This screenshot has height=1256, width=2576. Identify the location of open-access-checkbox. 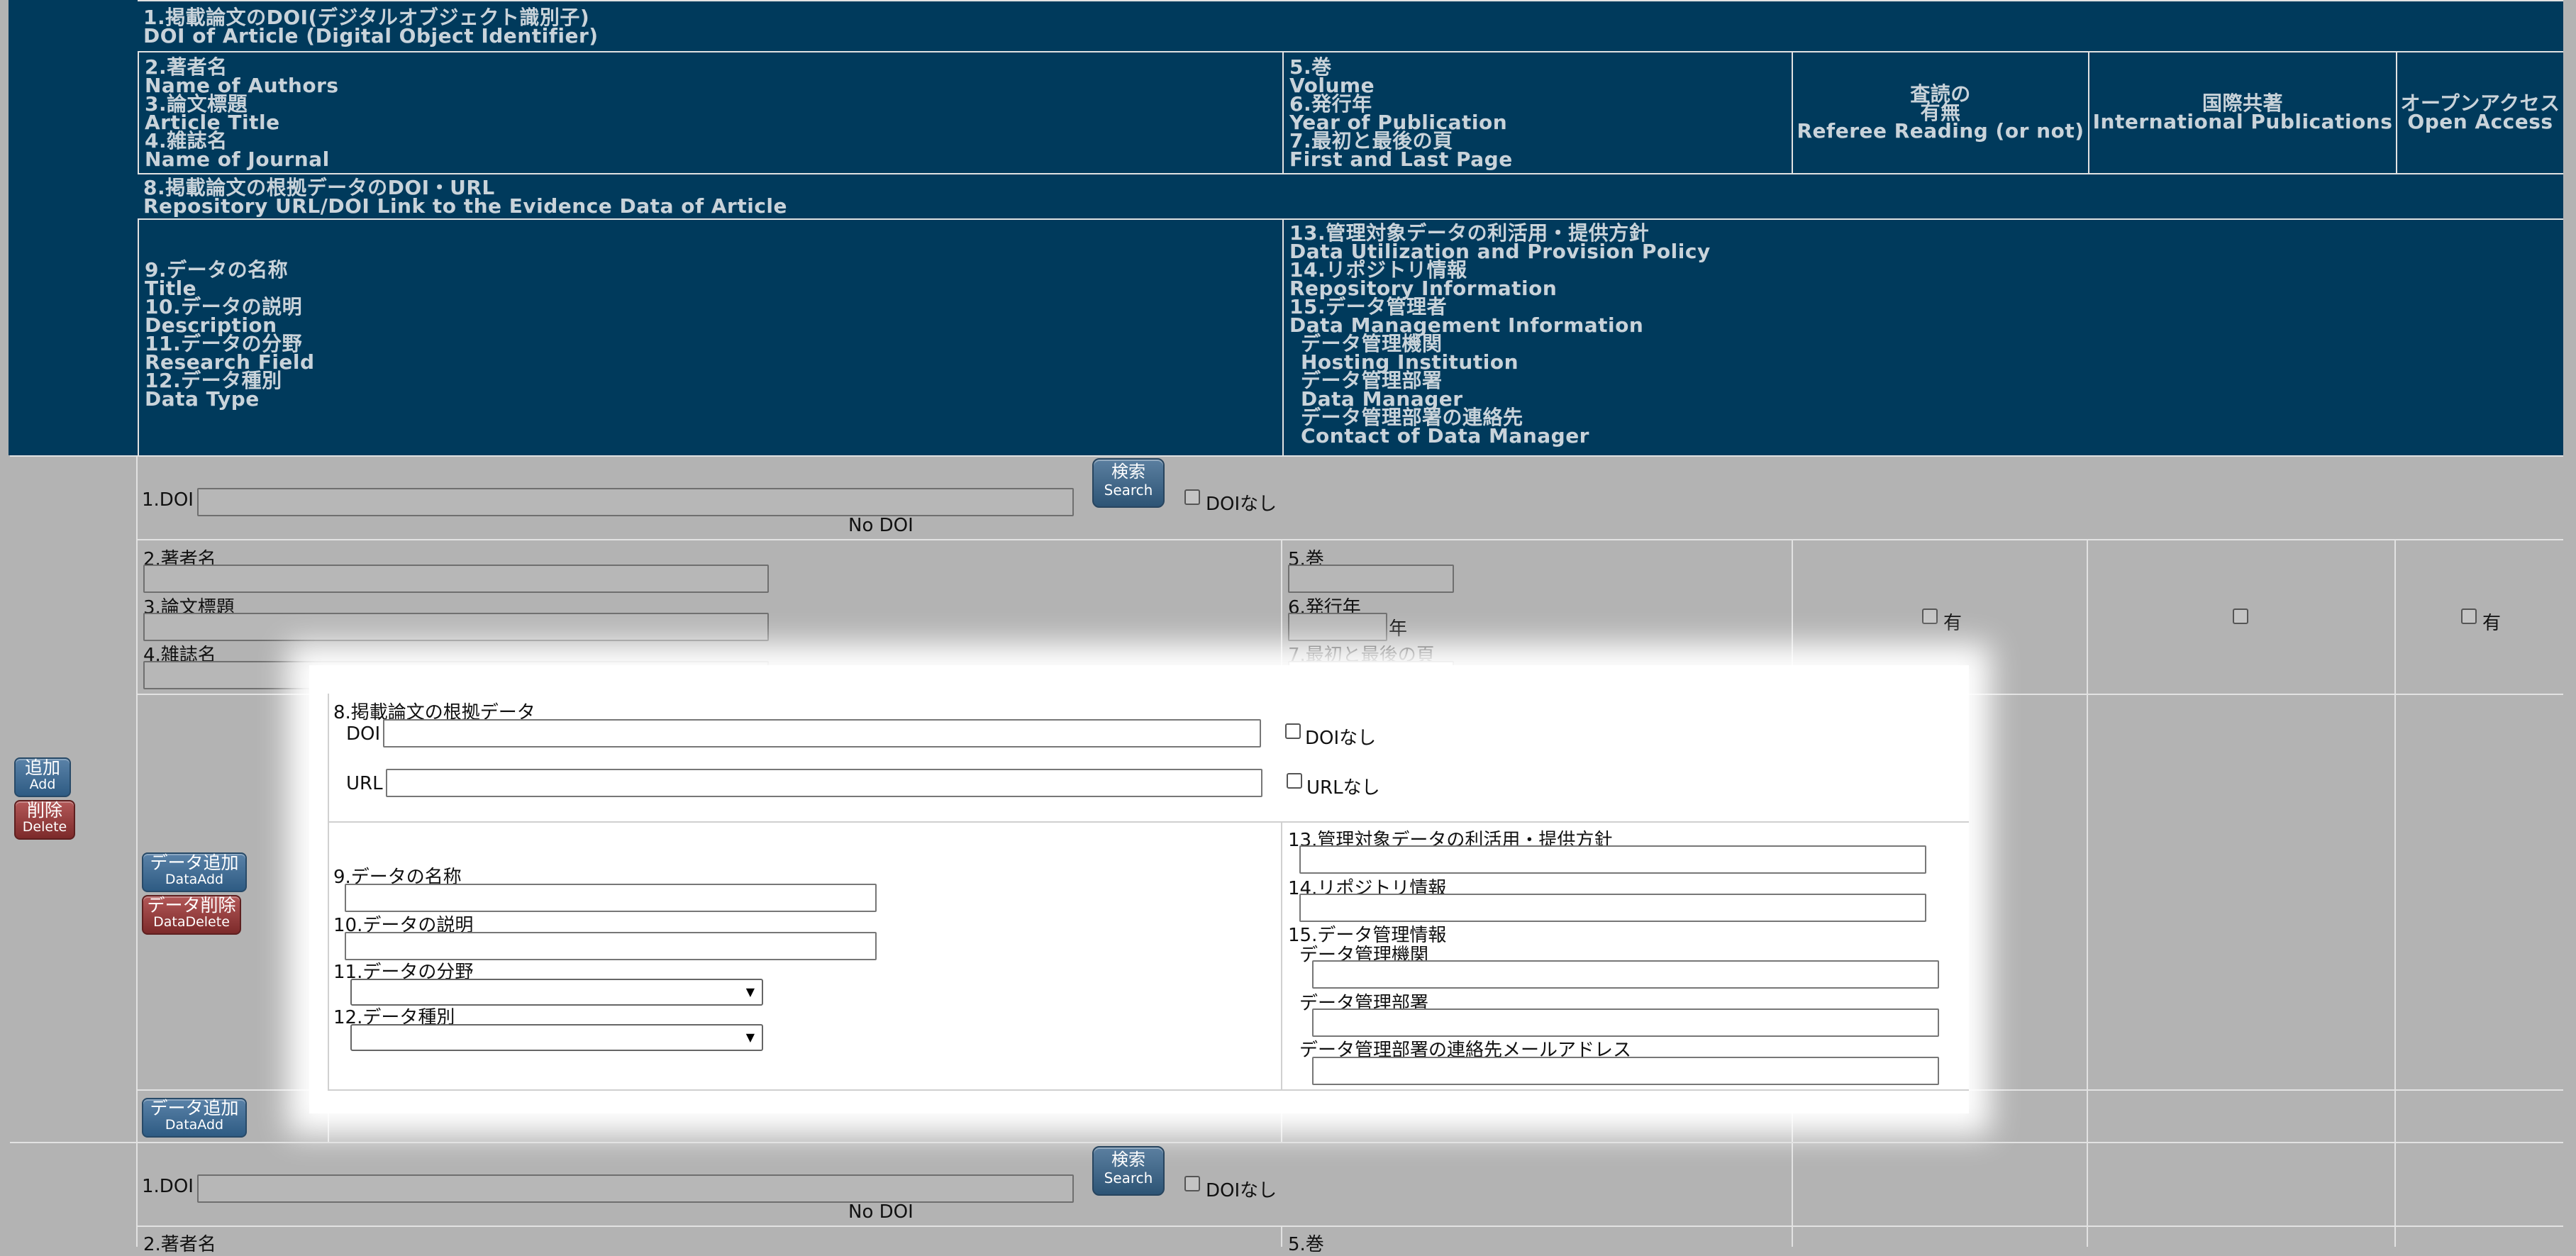
(2469, 616).